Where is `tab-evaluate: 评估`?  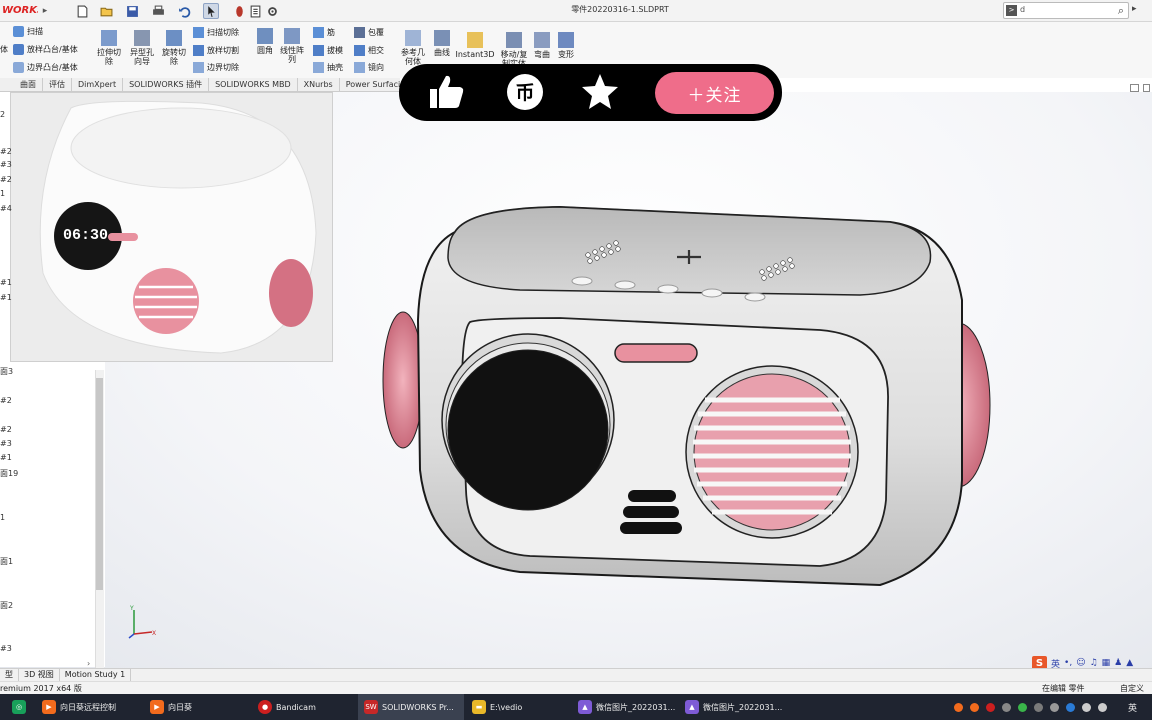
tab-evaluate: 评估 is located at coordinates (57, 85).